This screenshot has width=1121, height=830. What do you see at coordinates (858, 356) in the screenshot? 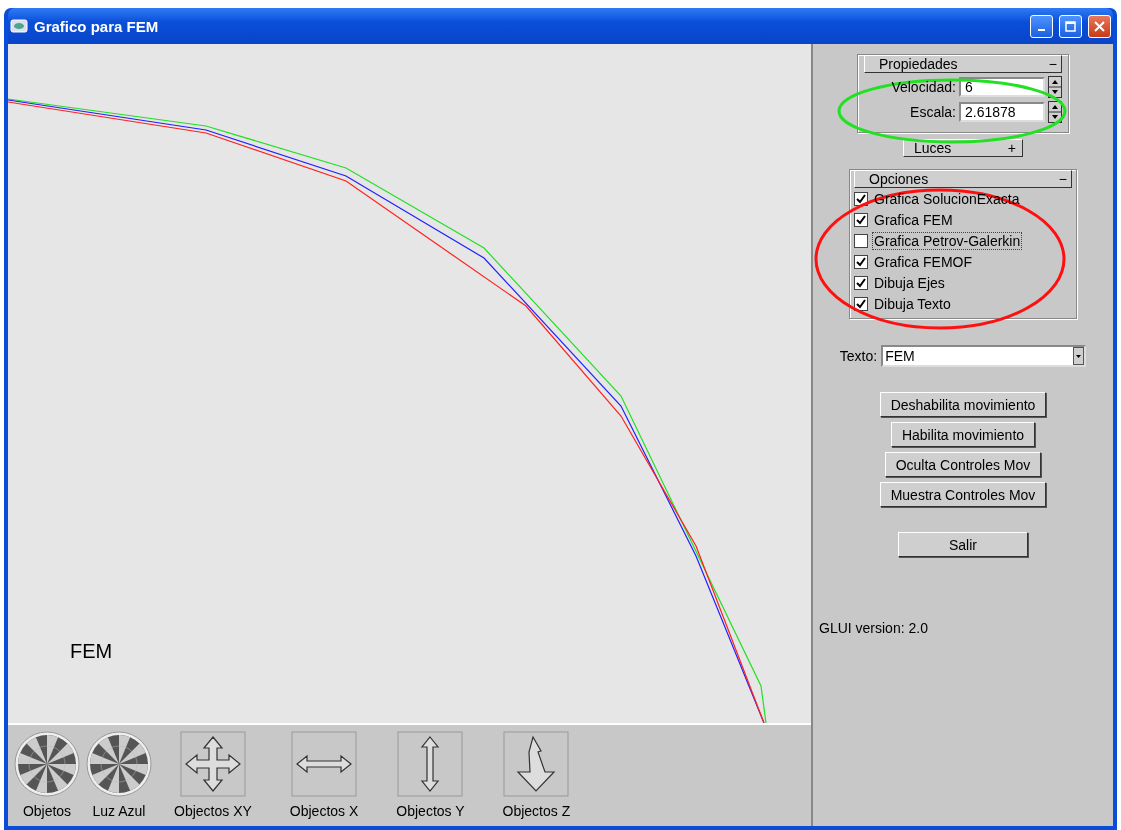
I see `field-label: Texto:` at bounding box center [858, 356].